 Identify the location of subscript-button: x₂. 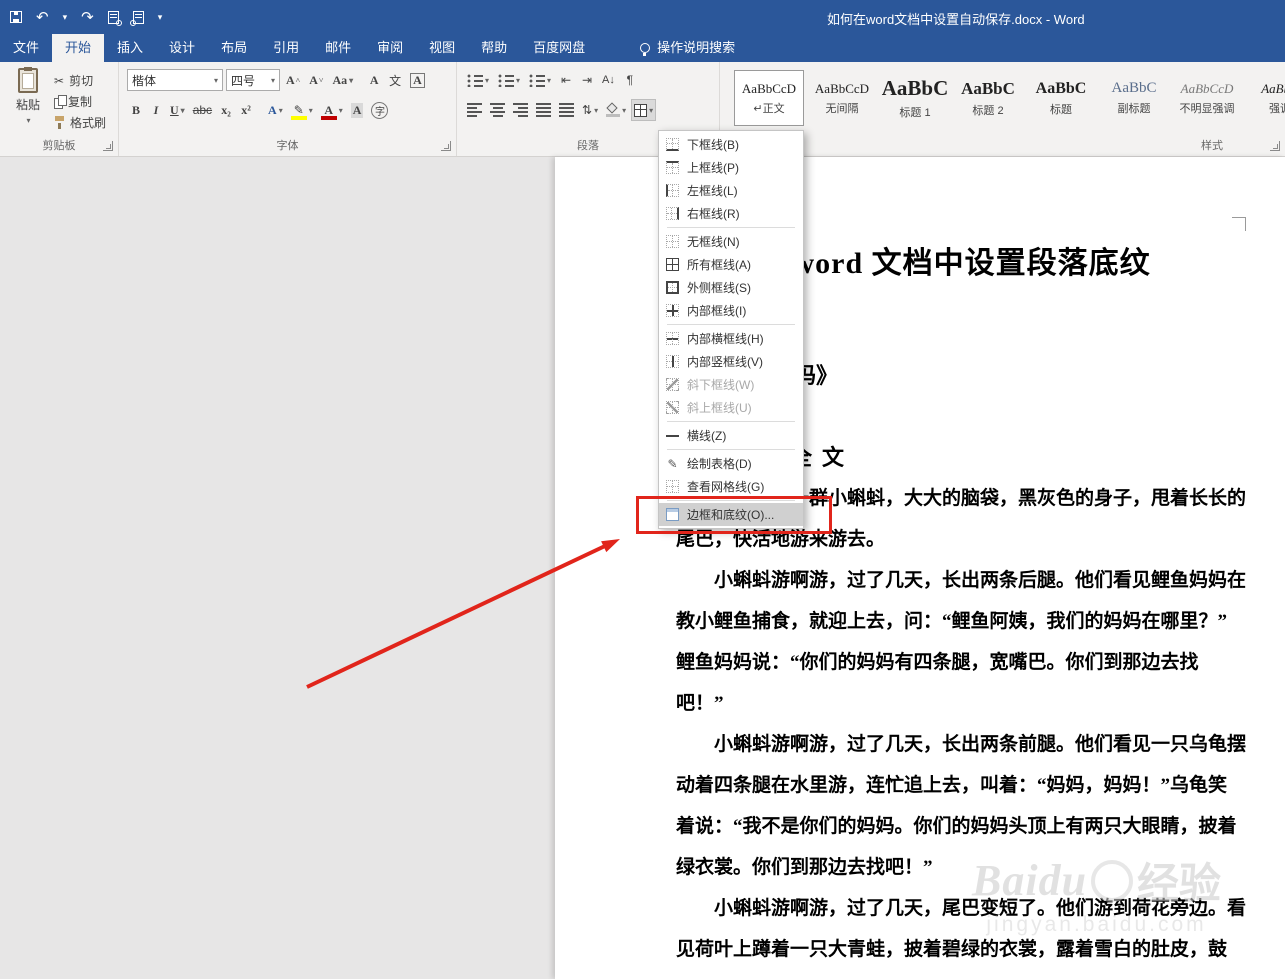
(226, 110).